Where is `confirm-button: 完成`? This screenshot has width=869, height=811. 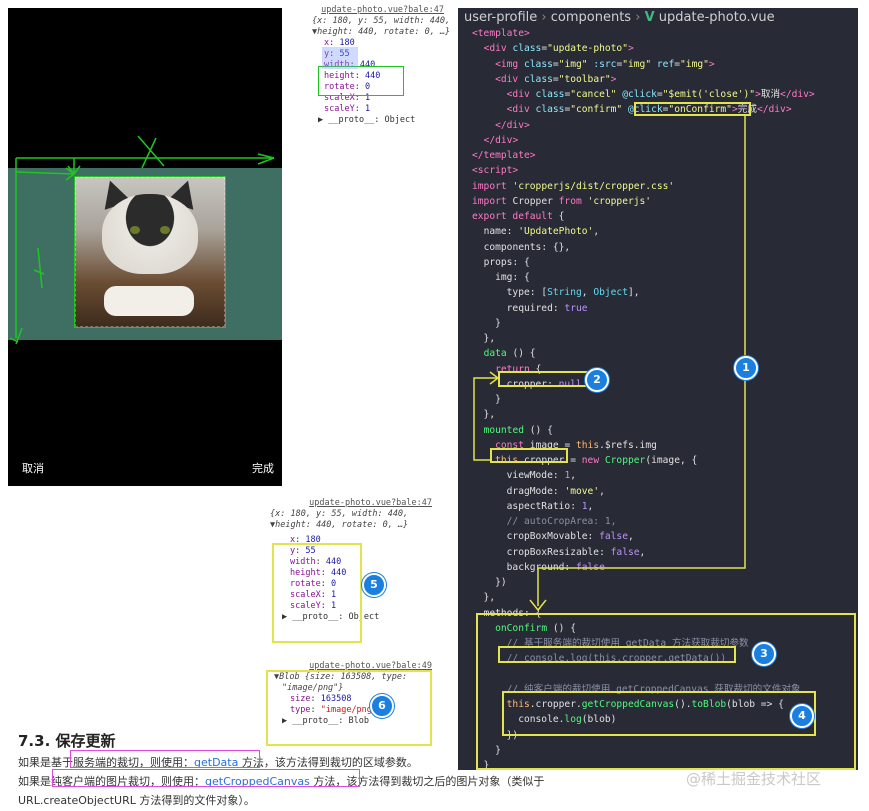 confirm-button: 完成 is located at coordinates (263, 468).